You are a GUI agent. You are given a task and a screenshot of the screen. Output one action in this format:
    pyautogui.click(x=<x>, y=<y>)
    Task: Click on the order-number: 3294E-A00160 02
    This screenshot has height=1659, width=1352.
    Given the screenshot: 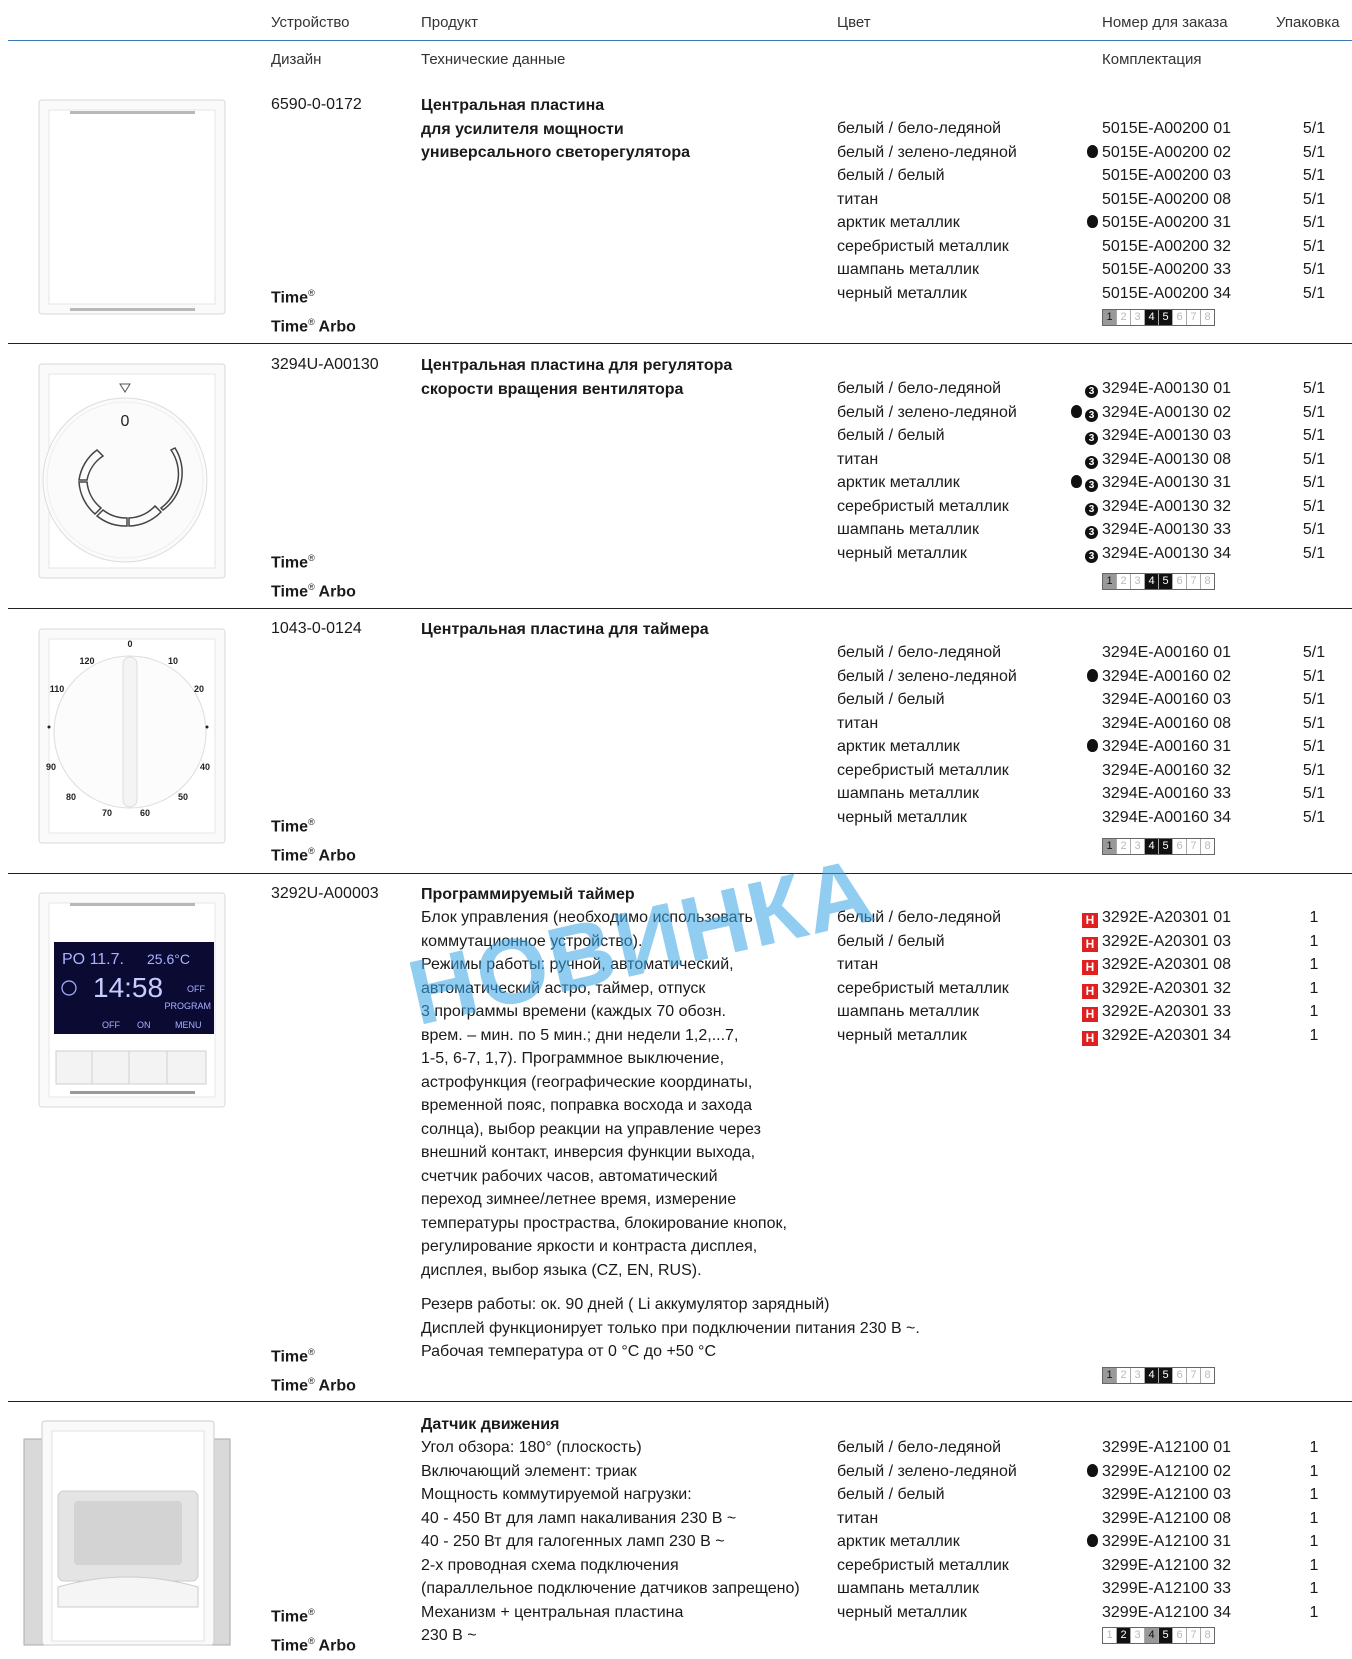 What is the action you would take?
    pyautogui.click(x=1166, y=676)
    